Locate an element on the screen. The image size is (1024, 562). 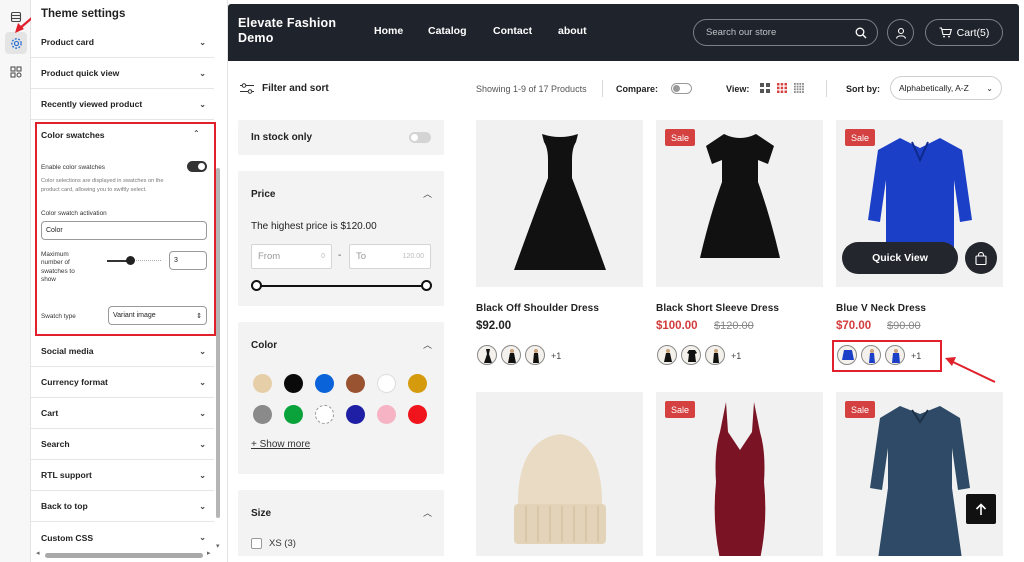
price-to-input: To 120.00 is located at coordinates (390, 256).